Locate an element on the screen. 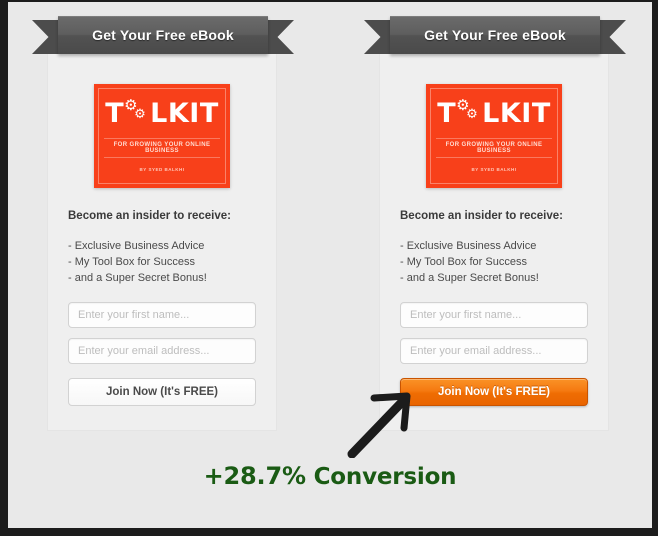 The image size is (658, 536). email-input-variation is located at coordinates (494, 351).